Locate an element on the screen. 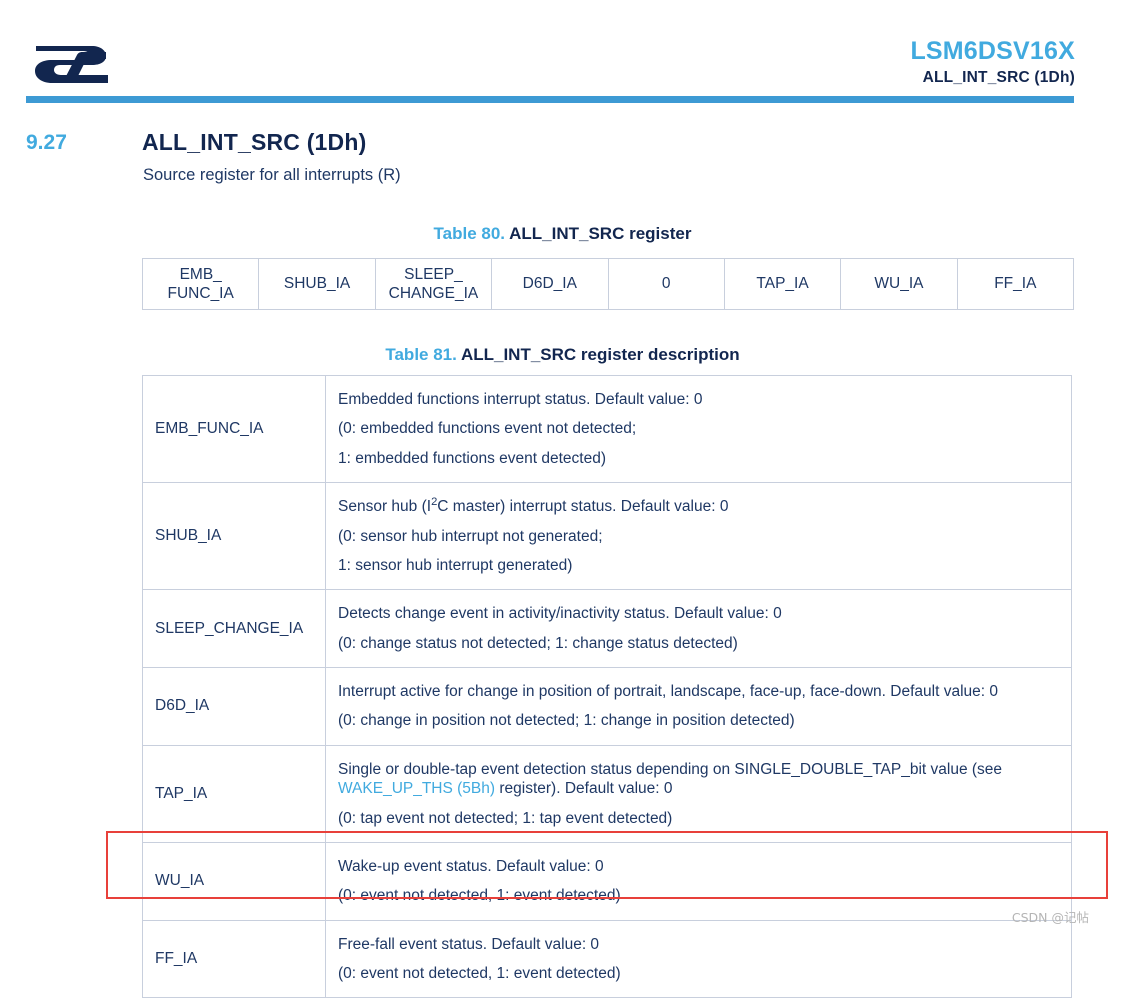 This screenshot has height=998, width=1125. field-name-cell: EMB_FUNC_IA is located at coordinates (234, 429).